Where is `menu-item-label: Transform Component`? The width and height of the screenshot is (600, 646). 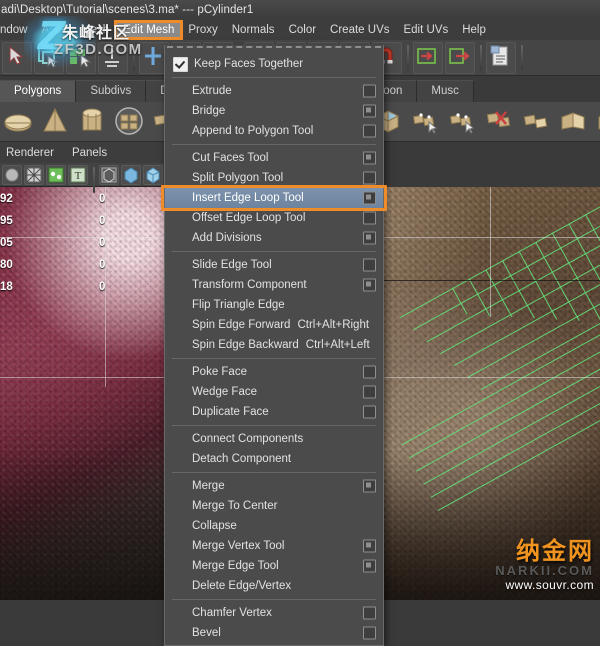
menu-item-label: Transform Component is located at coordinates (249, 285).